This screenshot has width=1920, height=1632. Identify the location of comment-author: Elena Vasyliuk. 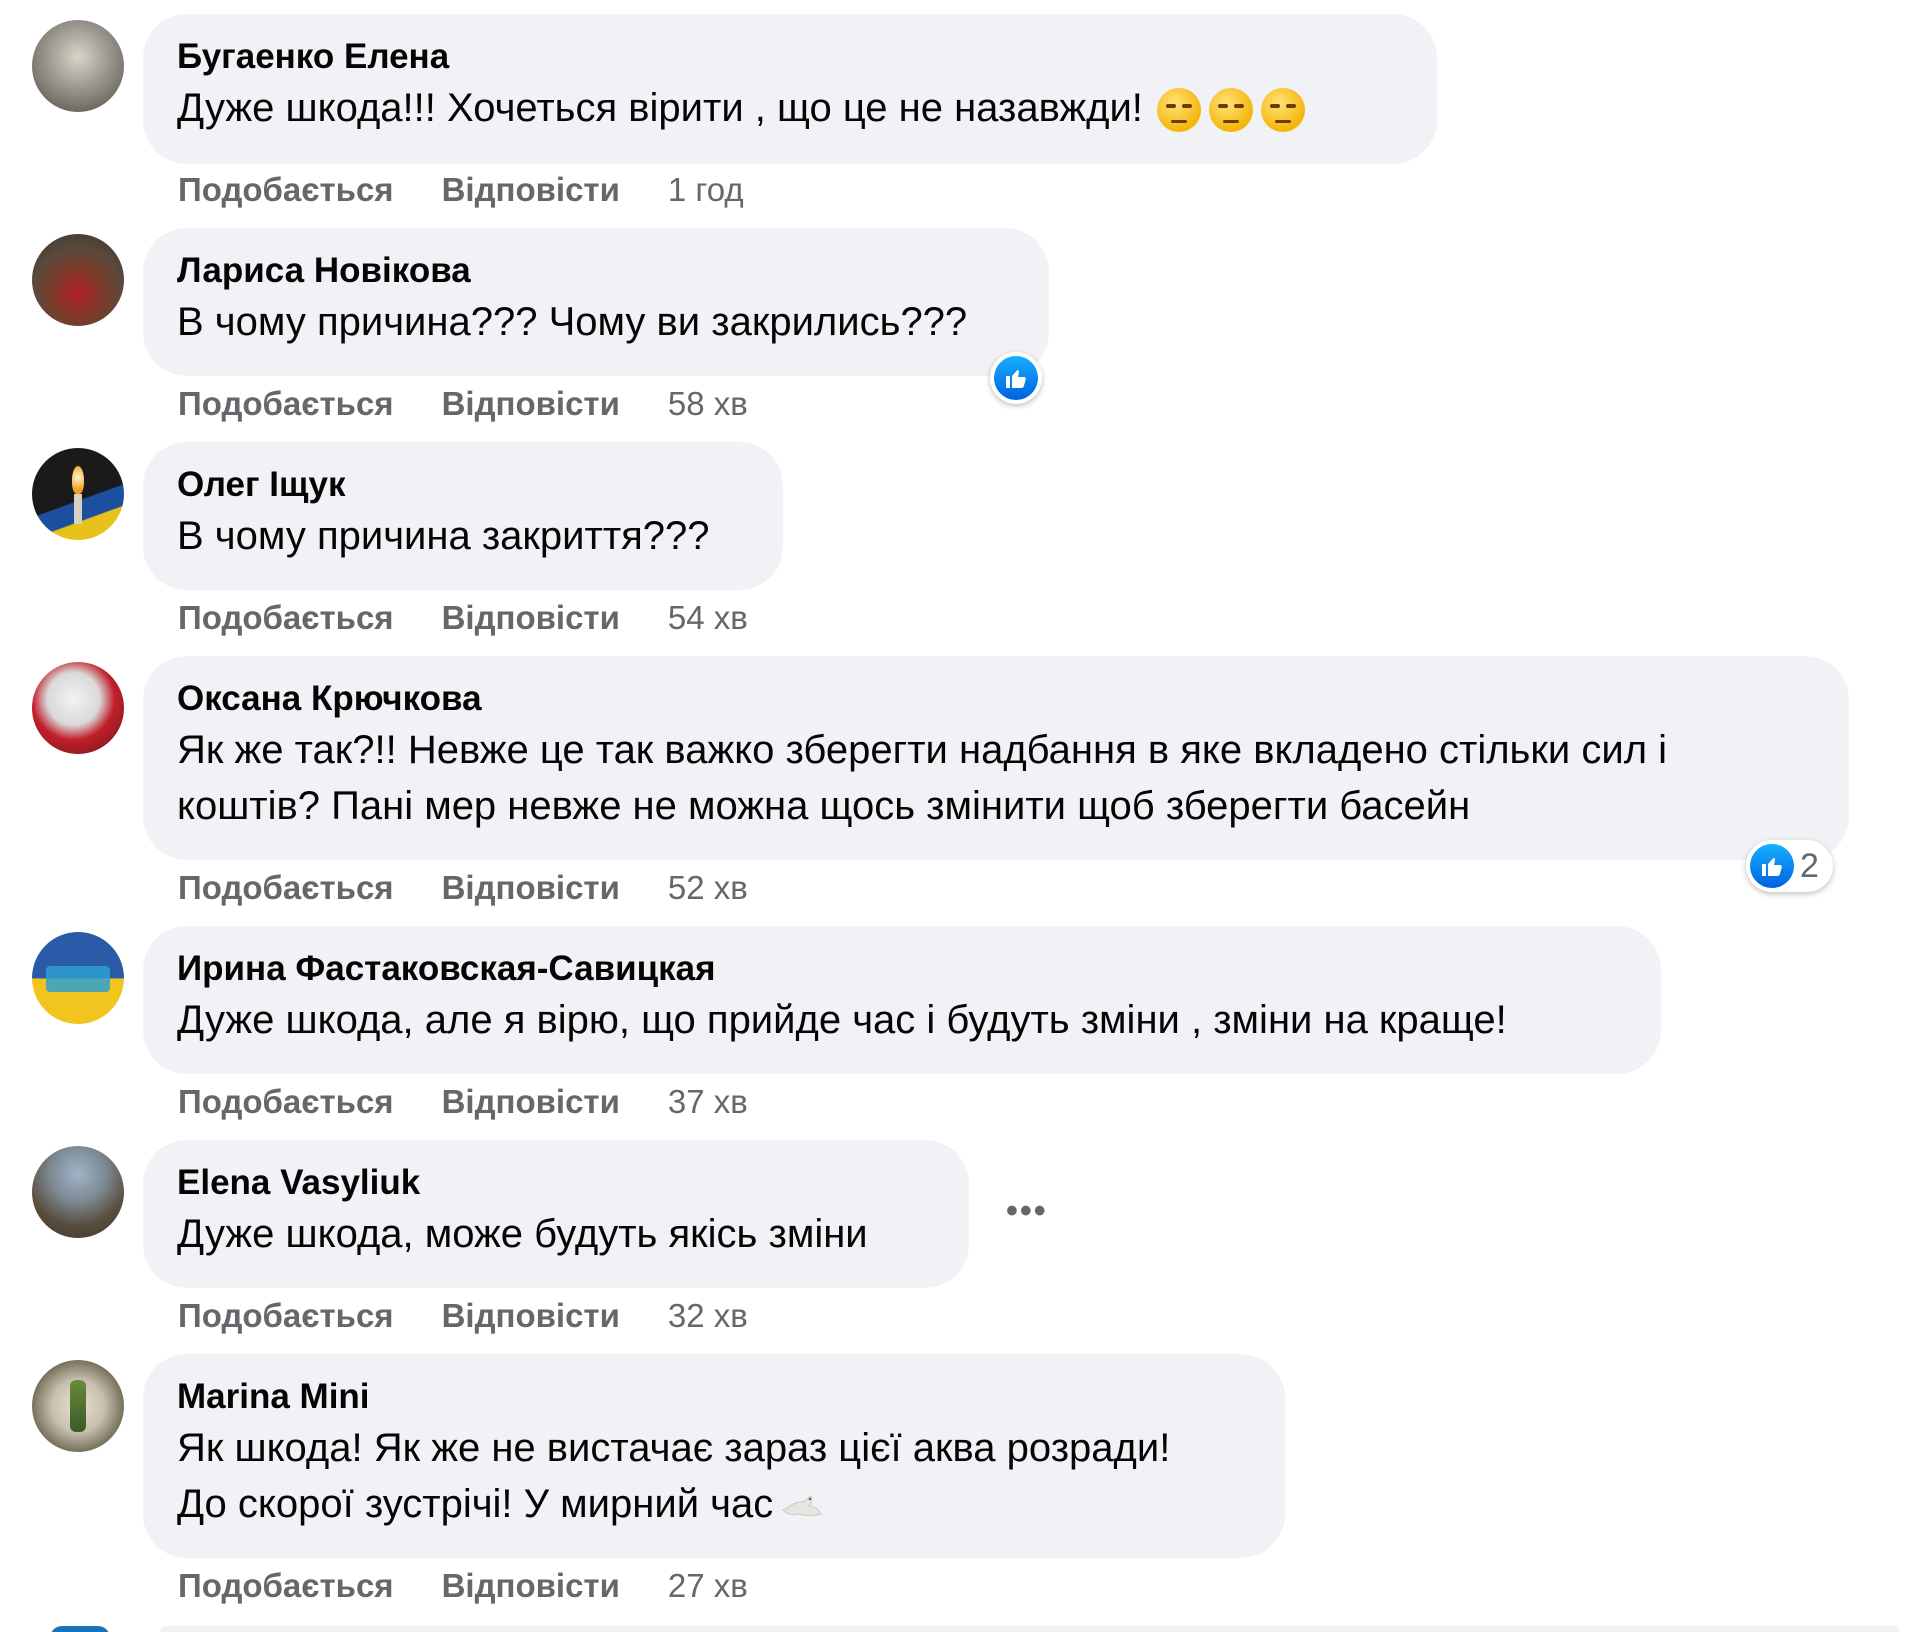
(556, 1183).